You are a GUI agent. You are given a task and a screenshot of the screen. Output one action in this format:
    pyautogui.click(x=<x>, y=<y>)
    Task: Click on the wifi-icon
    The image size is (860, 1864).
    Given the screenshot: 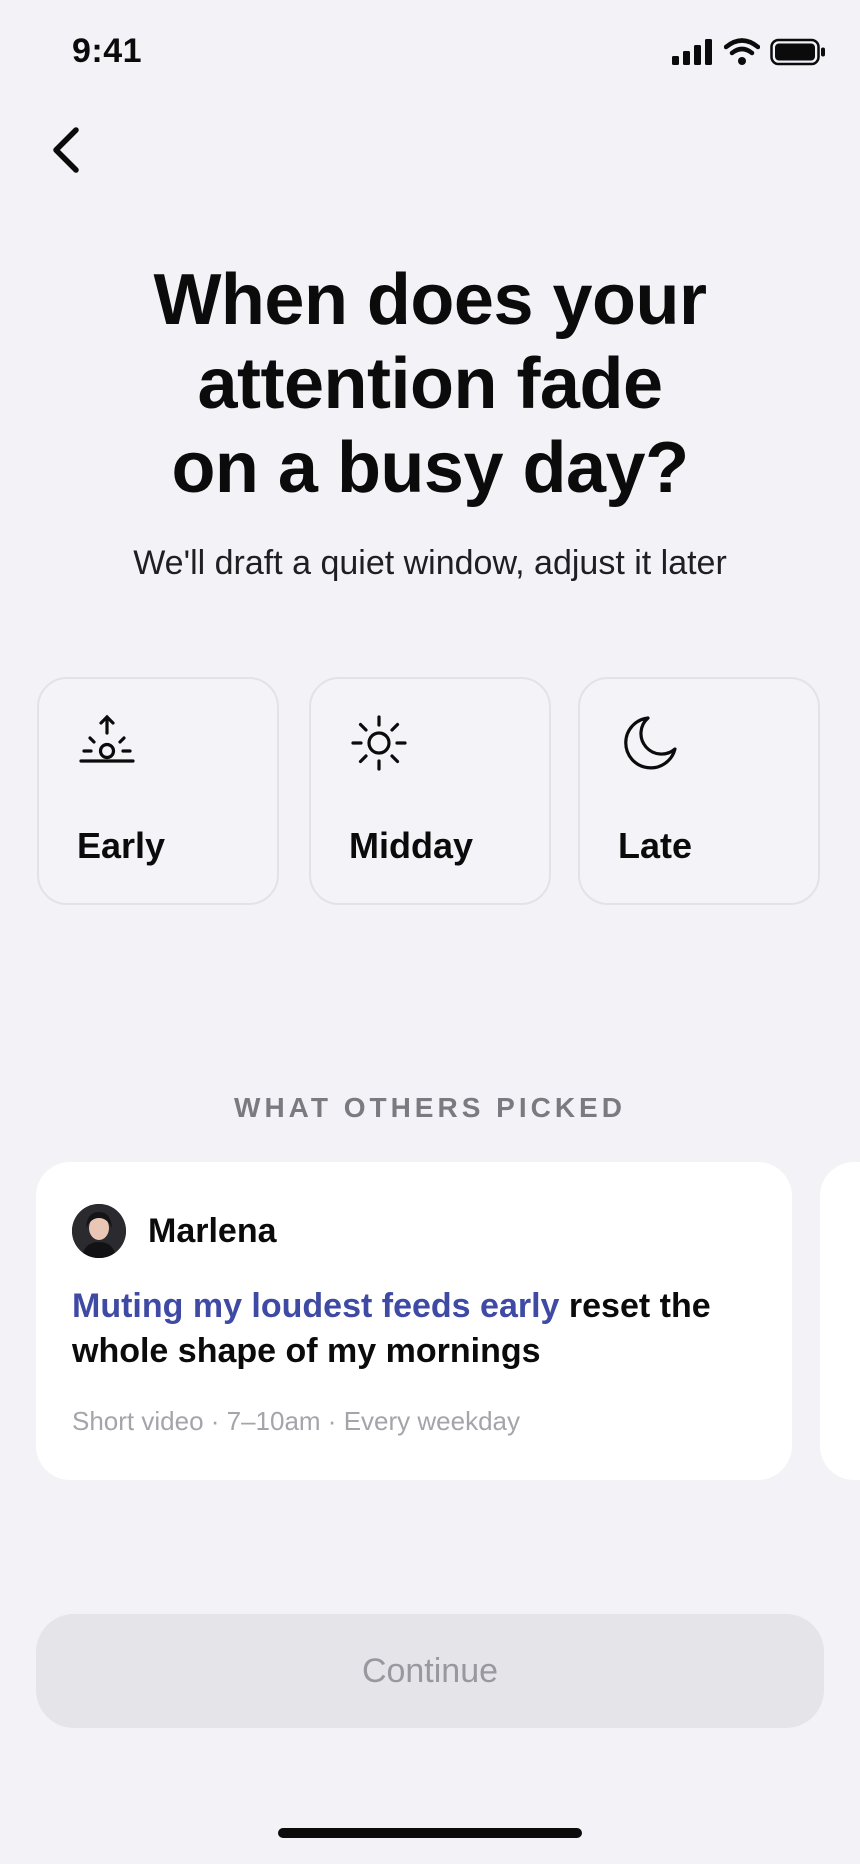 What is the action you would take?
    pyautogui.click(x=742, y=51)
    